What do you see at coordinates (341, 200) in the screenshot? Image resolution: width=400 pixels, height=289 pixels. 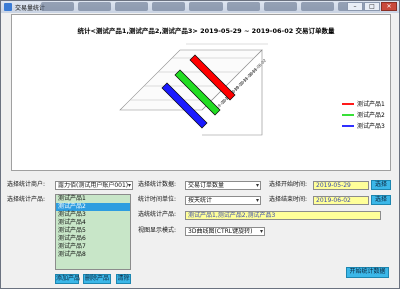 I see `end-time-field: 2019-06-02` at bounding box center [341, 200].